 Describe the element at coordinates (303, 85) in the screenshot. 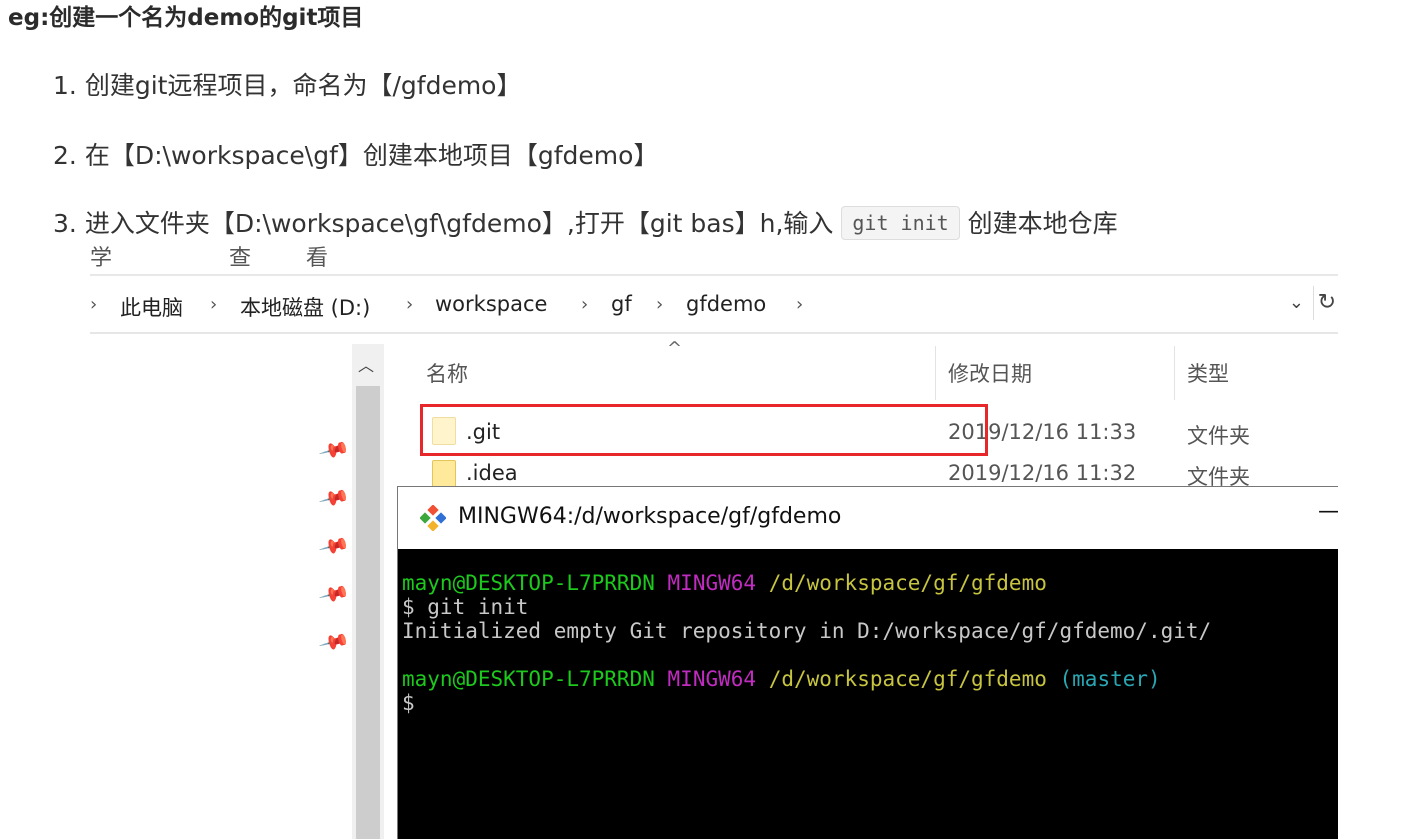

I see `step-text: 创建git远程项目，命名为【/gfdemo】` at that location.